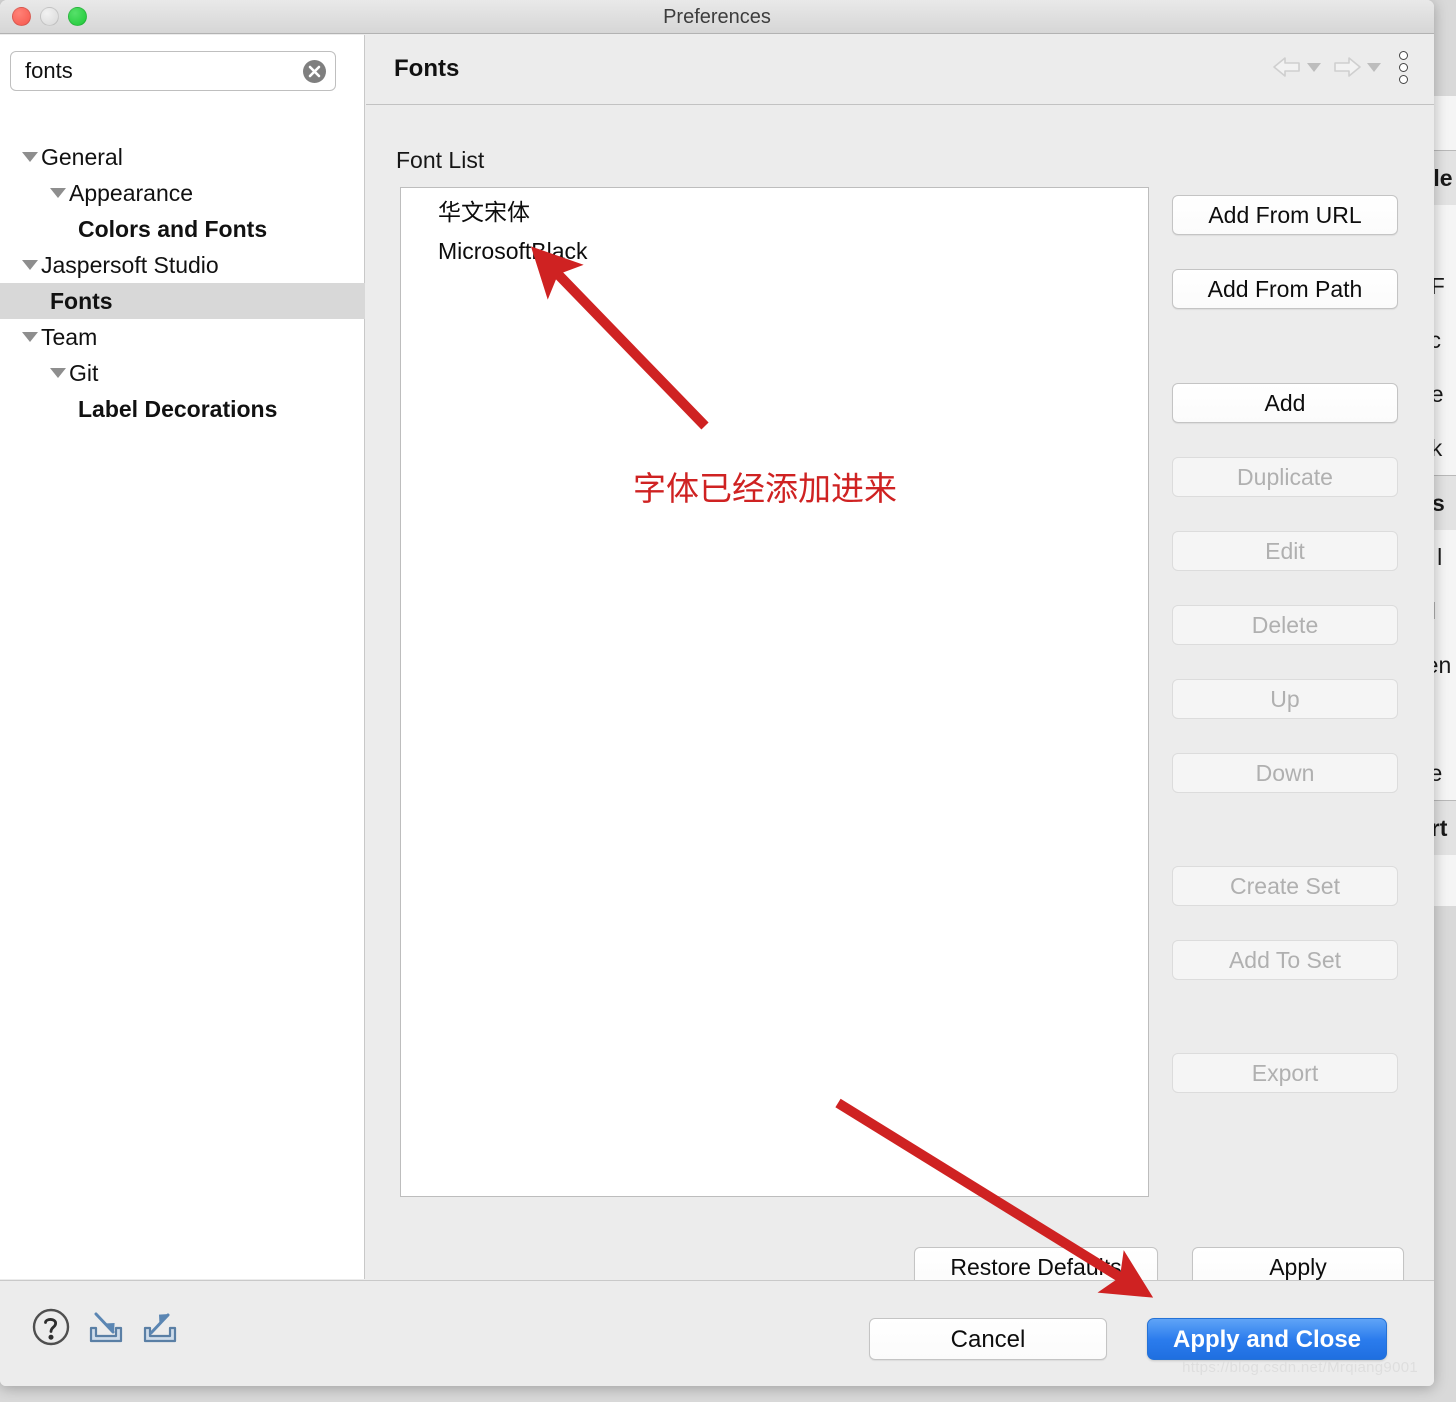  Describe the element at coordinates (1403, 67) in the screenshot. I see `kebab-menu-icon` at that location.